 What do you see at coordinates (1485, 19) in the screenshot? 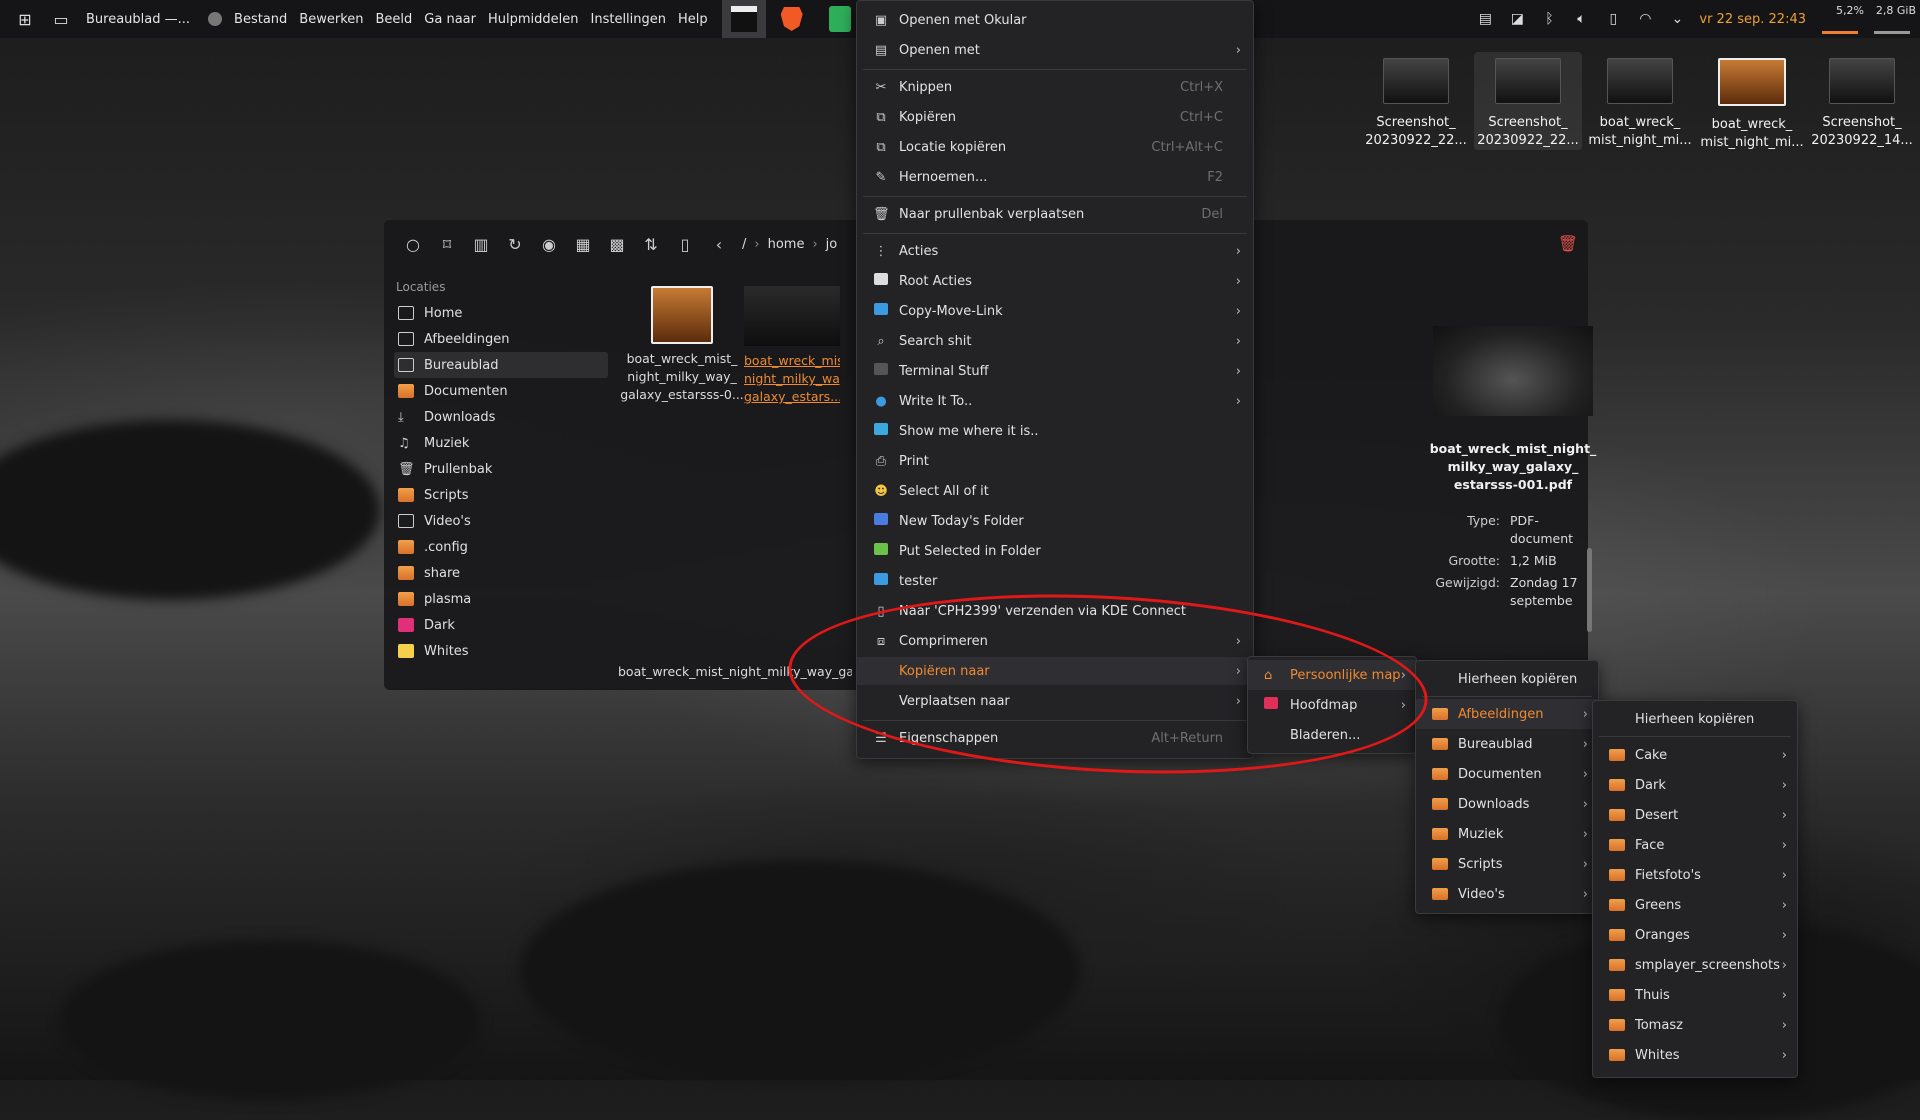
I see `clipboard-icon: ▤` at bounding box center [1485, 19].